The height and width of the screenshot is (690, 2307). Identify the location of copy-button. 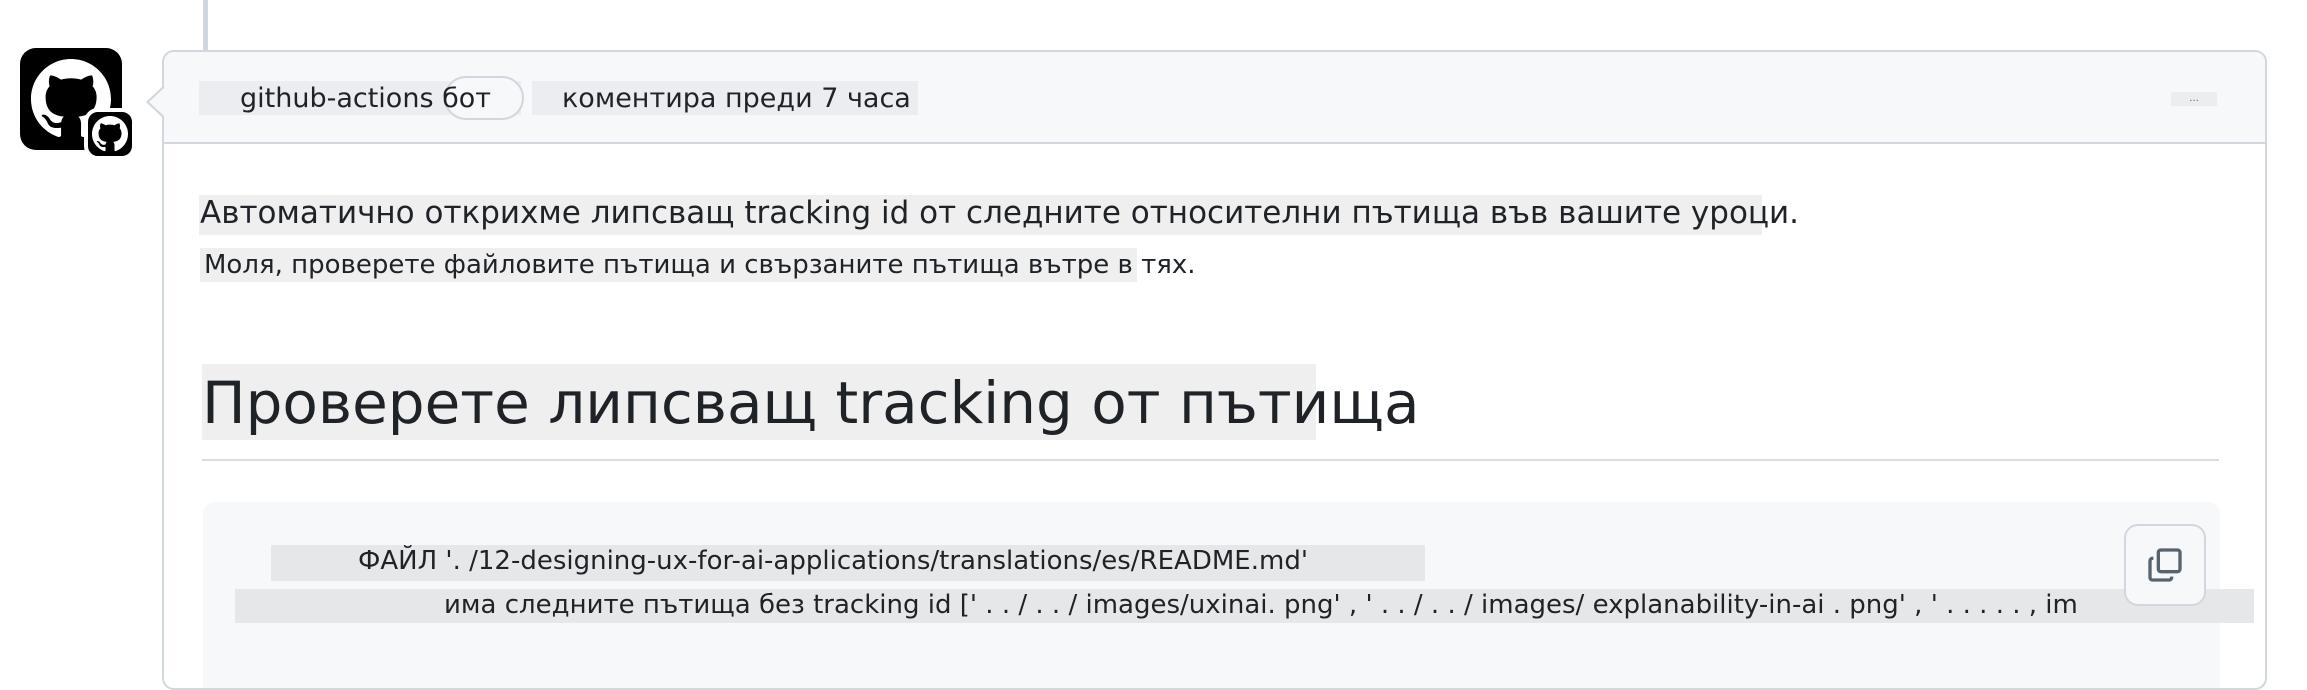
(2165, 565).